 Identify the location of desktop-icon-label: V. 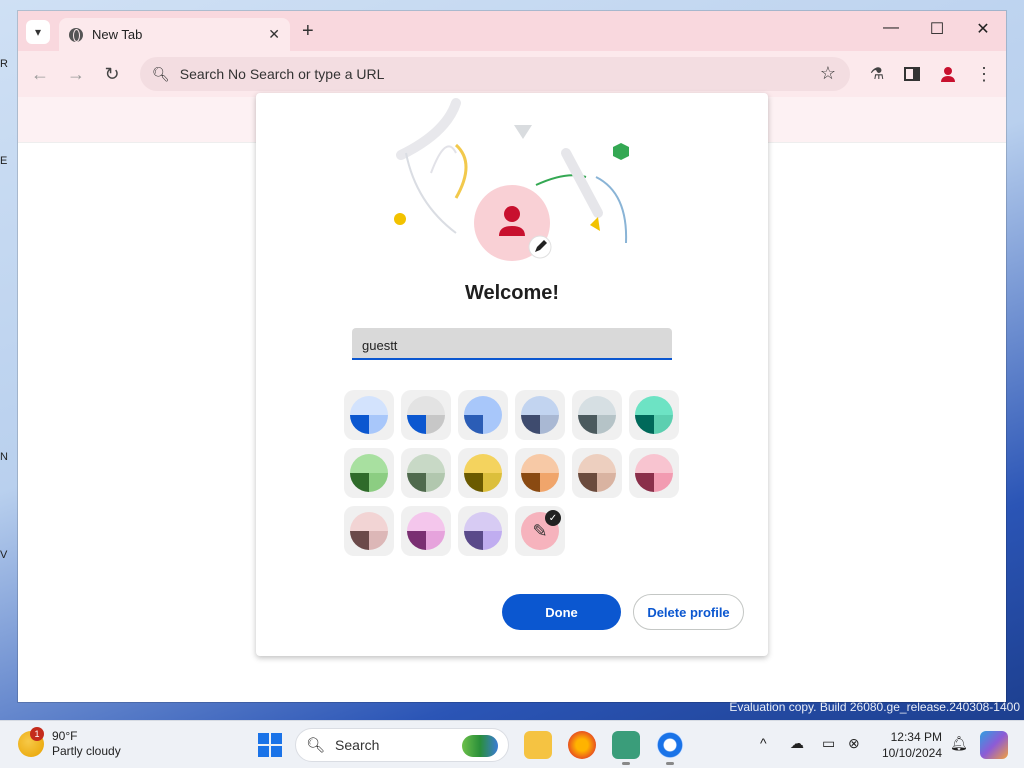
(9, 555).